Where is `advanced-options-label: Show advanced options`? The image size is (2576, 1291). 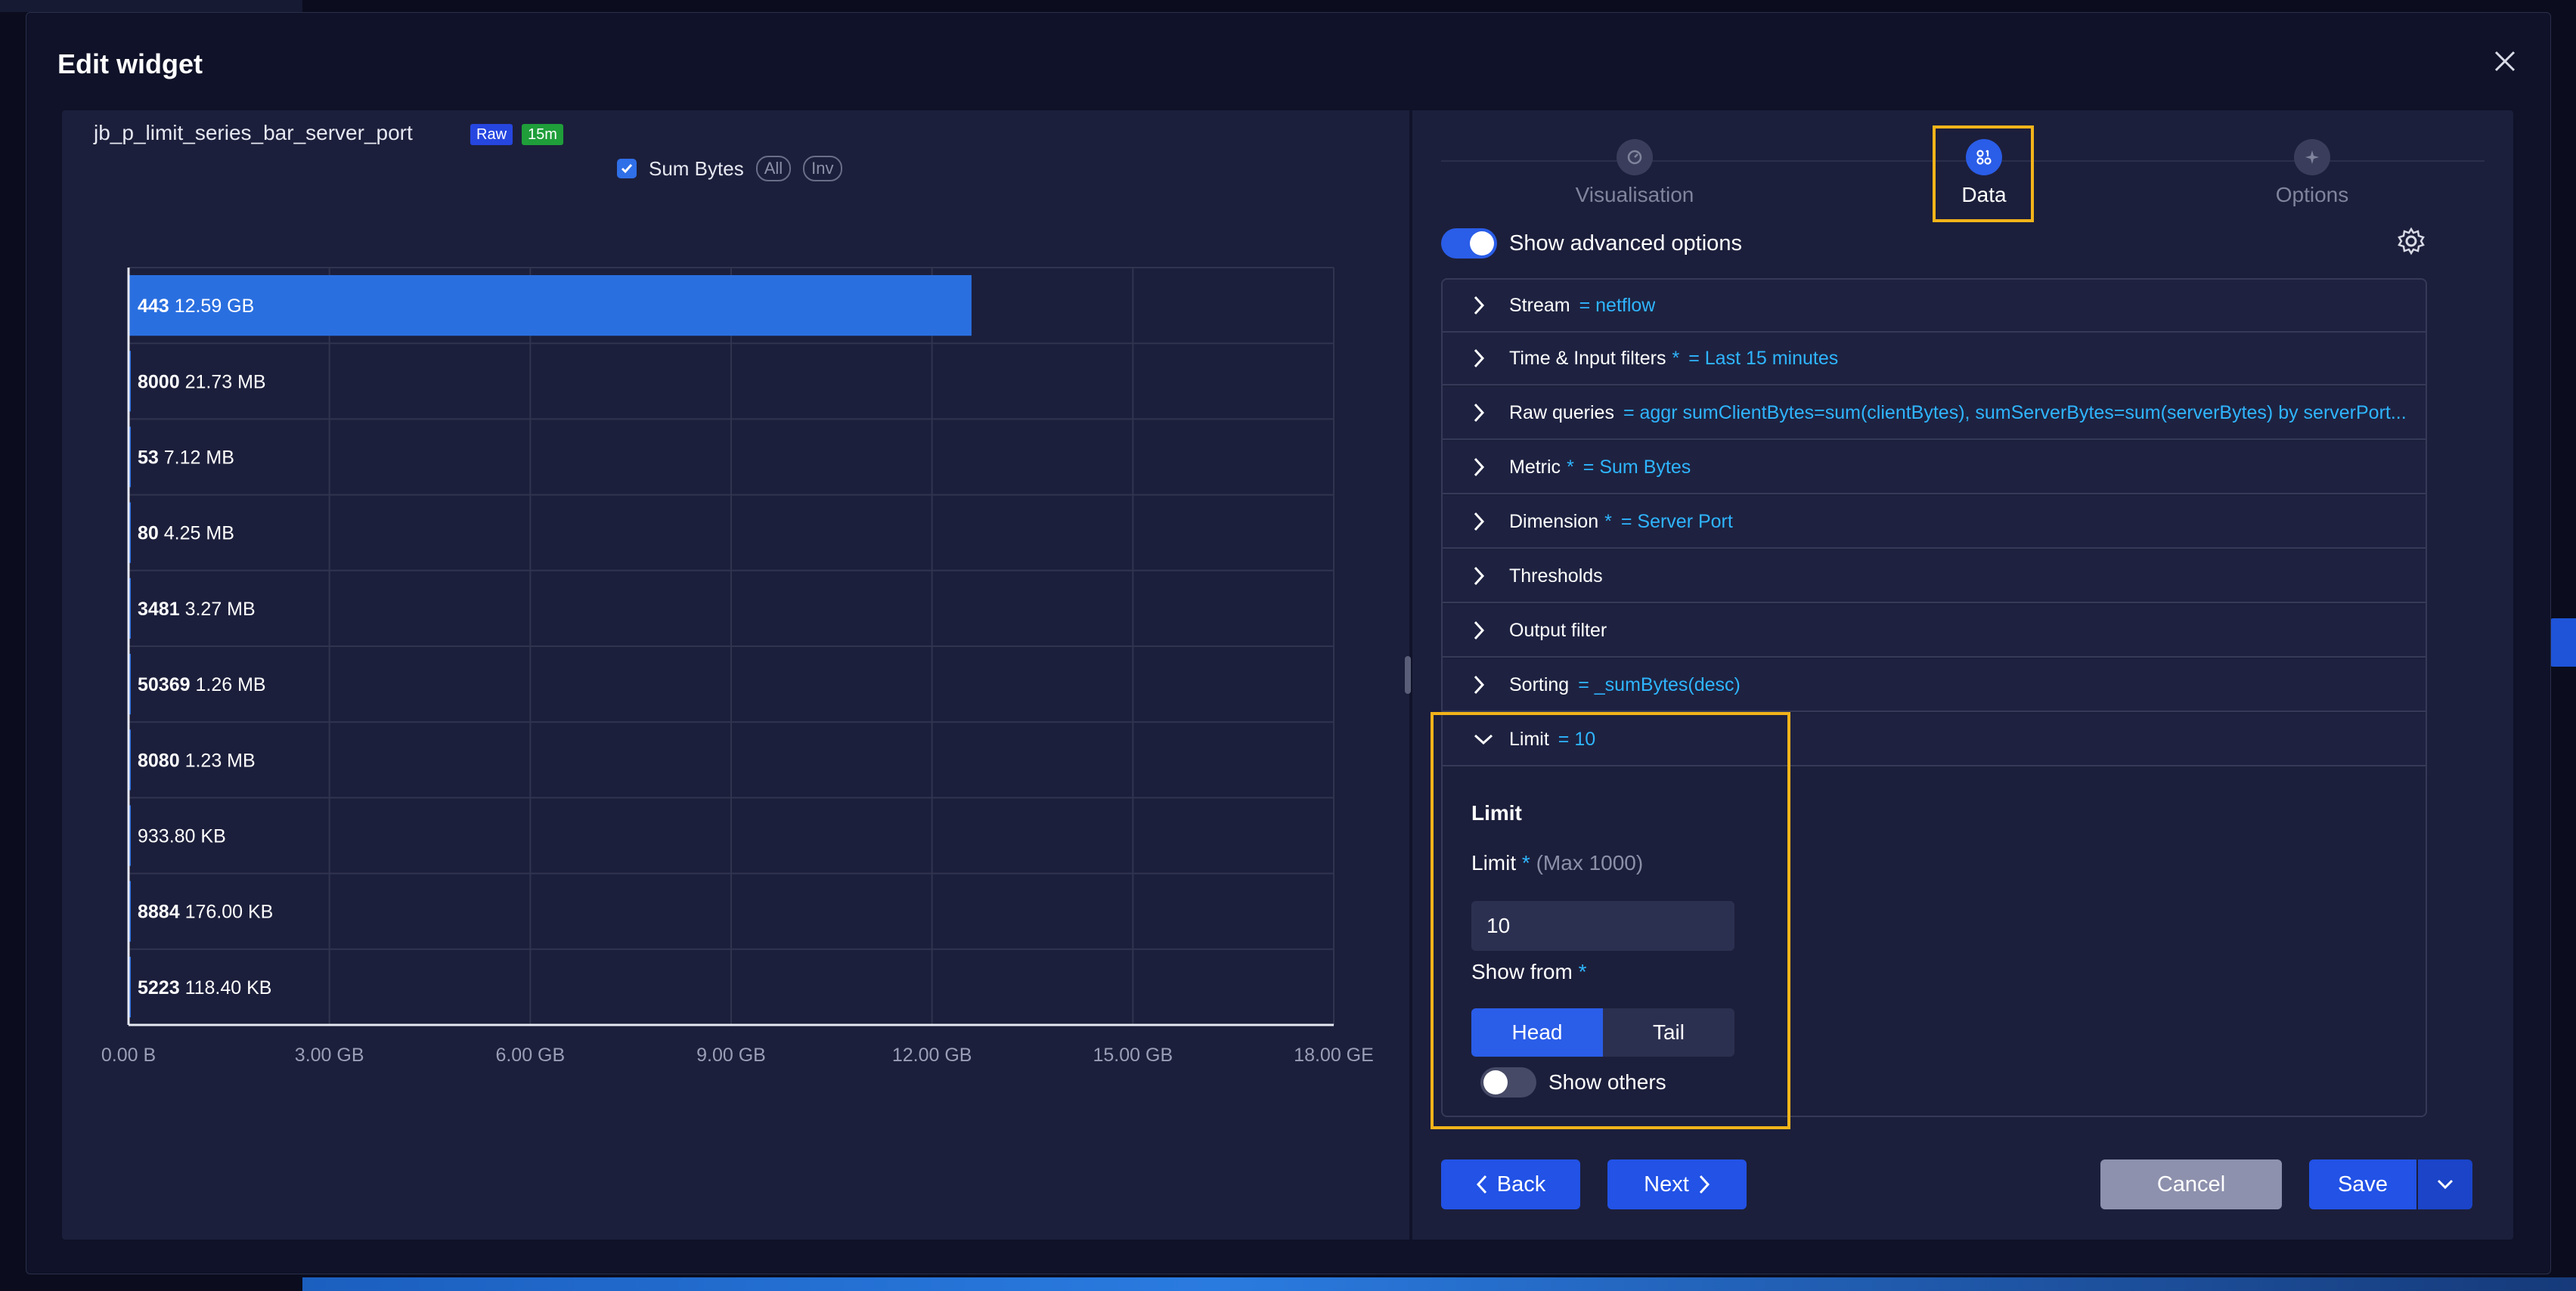 advanced-options-label: Show advanced options is located at coordinates (1625, 243).